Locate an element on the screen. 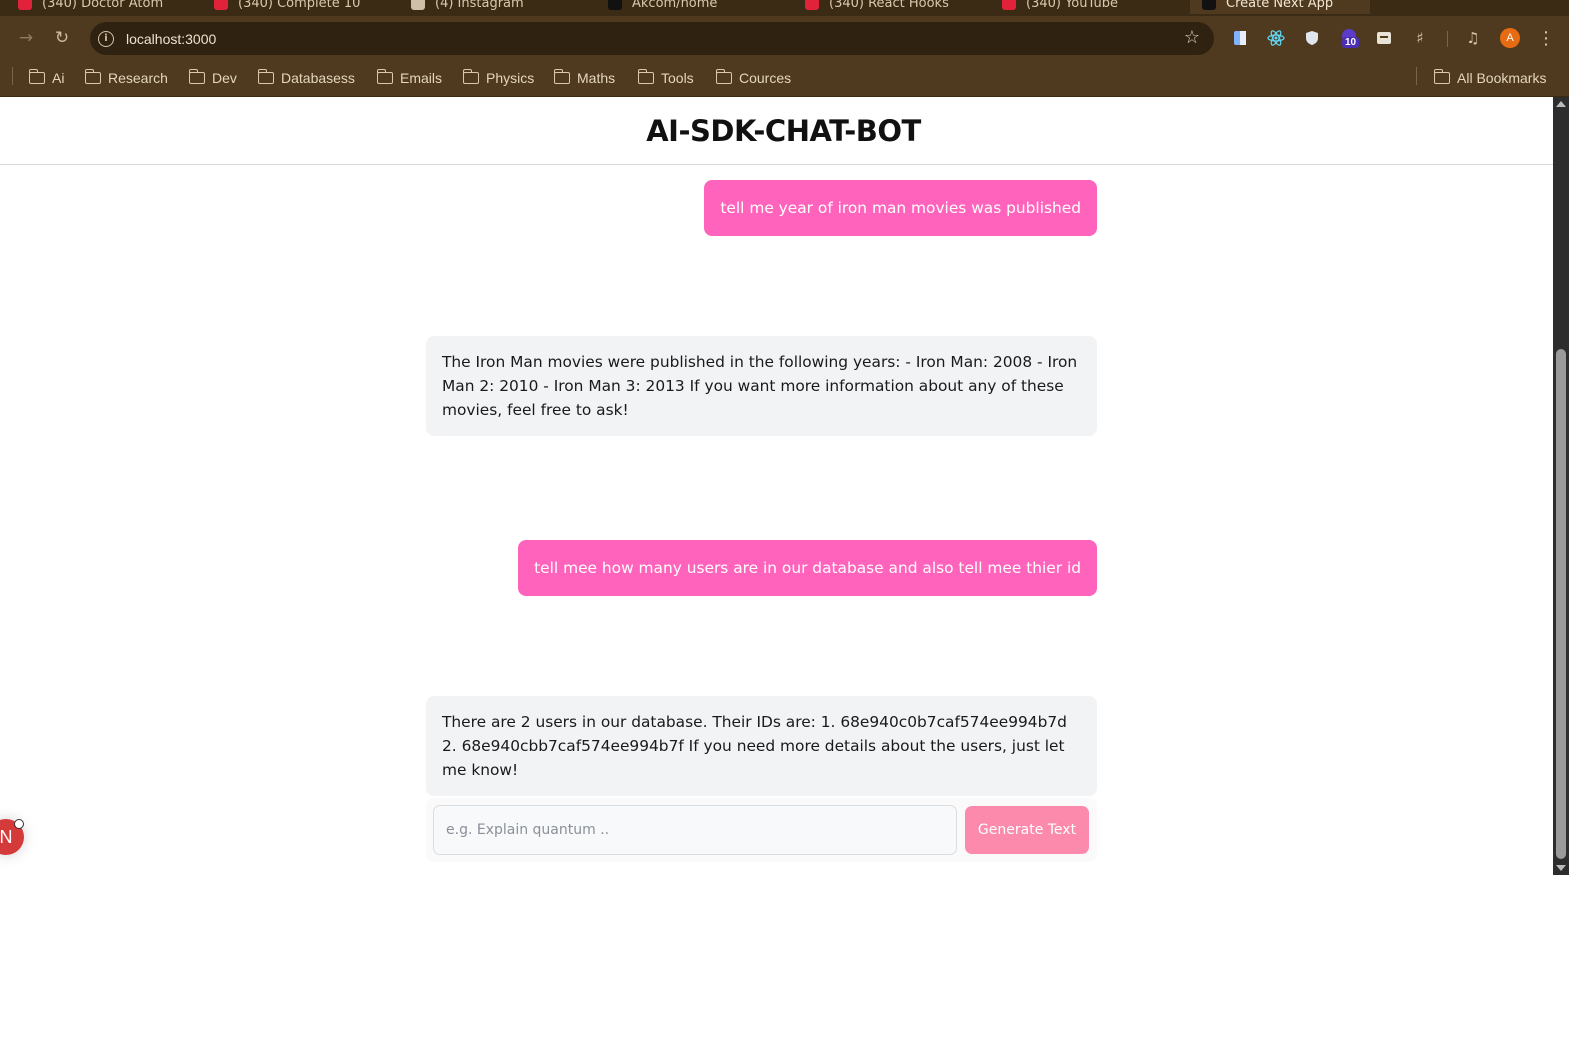 The height and width of the screenshot is (1056, 1569). browser-tab: (340) Complete 10 is located at coordinates (304, 7).